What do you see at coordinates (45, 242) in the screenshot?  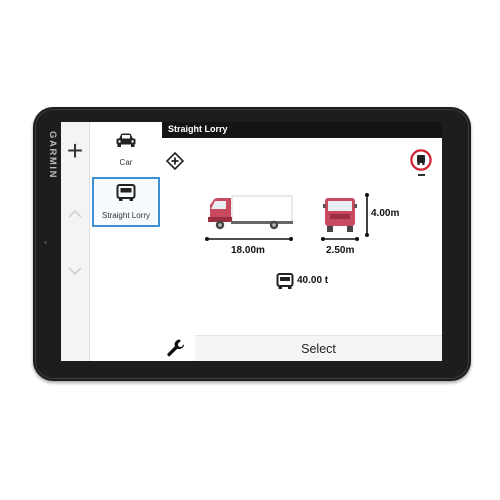 I see `microphone-hole` at bounding box center [45, 242].